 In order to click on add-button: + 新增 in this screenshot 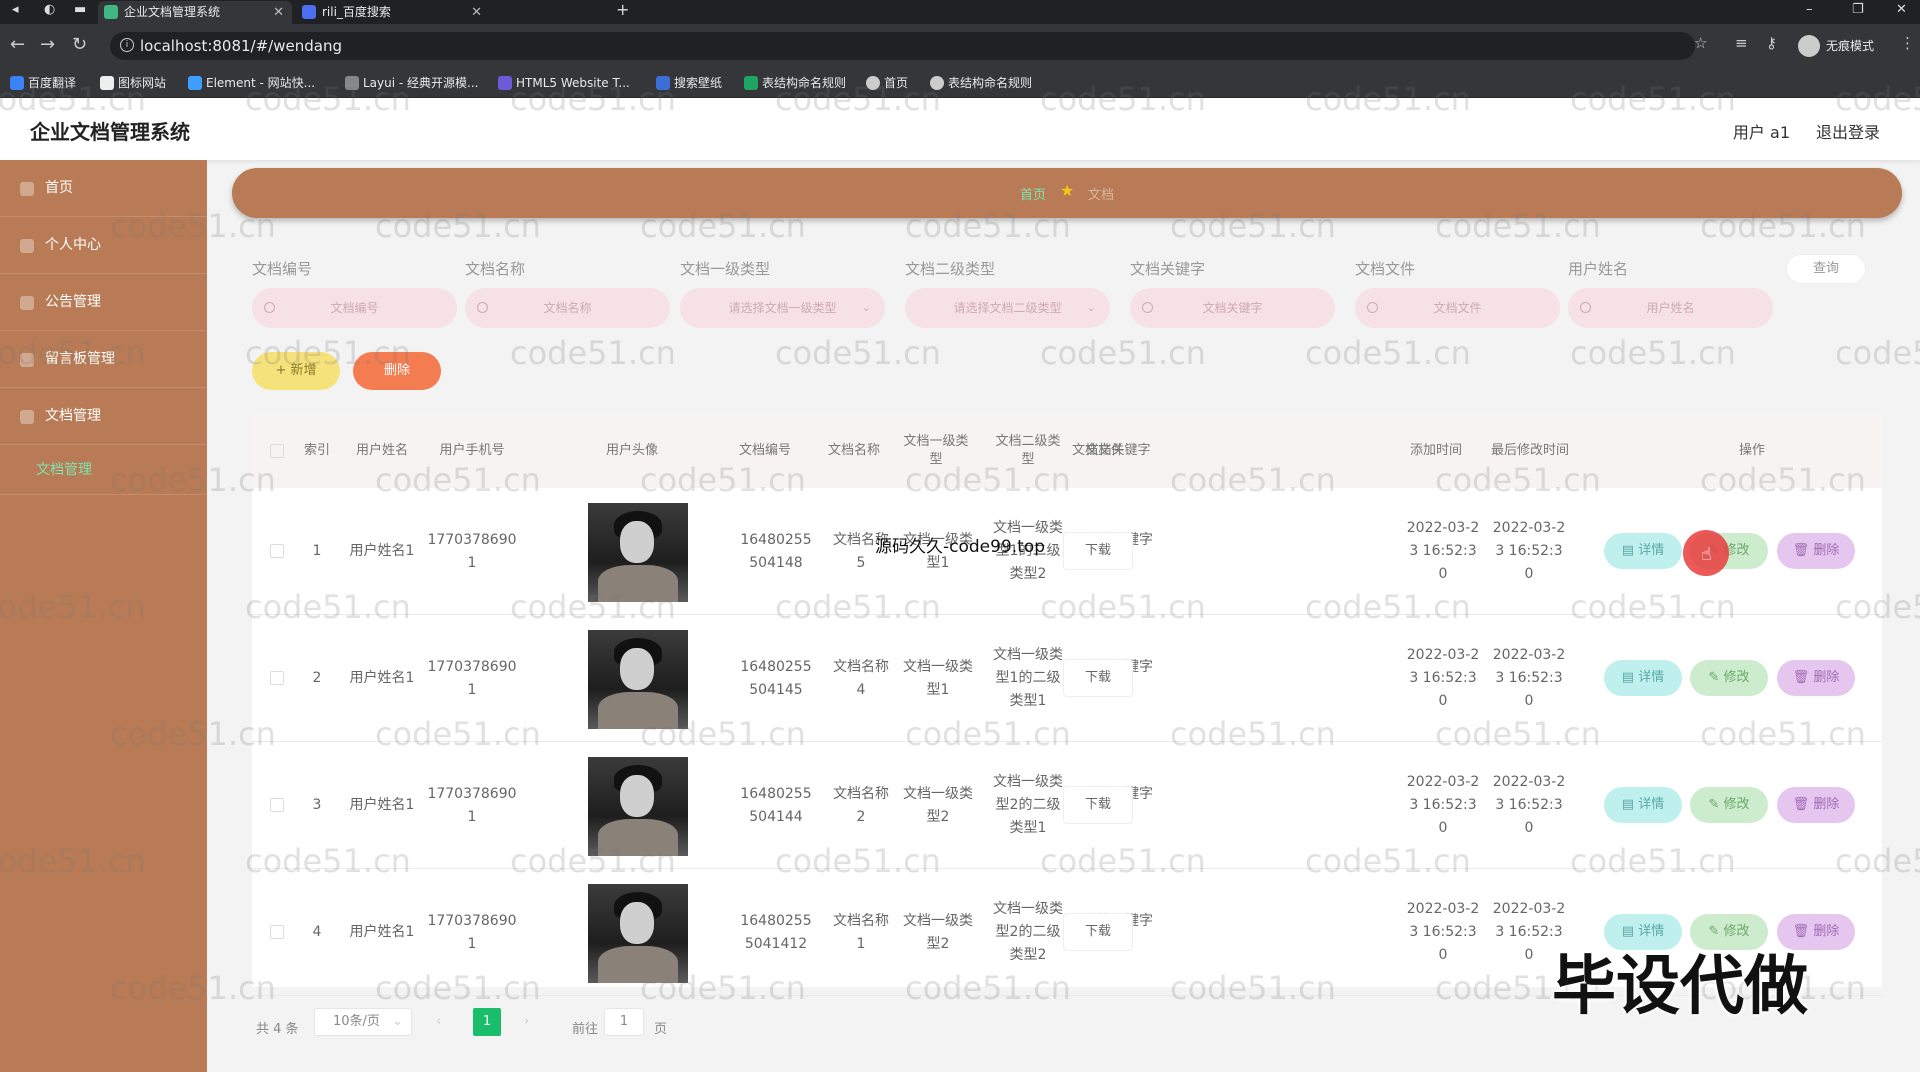, I will do `click(296, 371)`.